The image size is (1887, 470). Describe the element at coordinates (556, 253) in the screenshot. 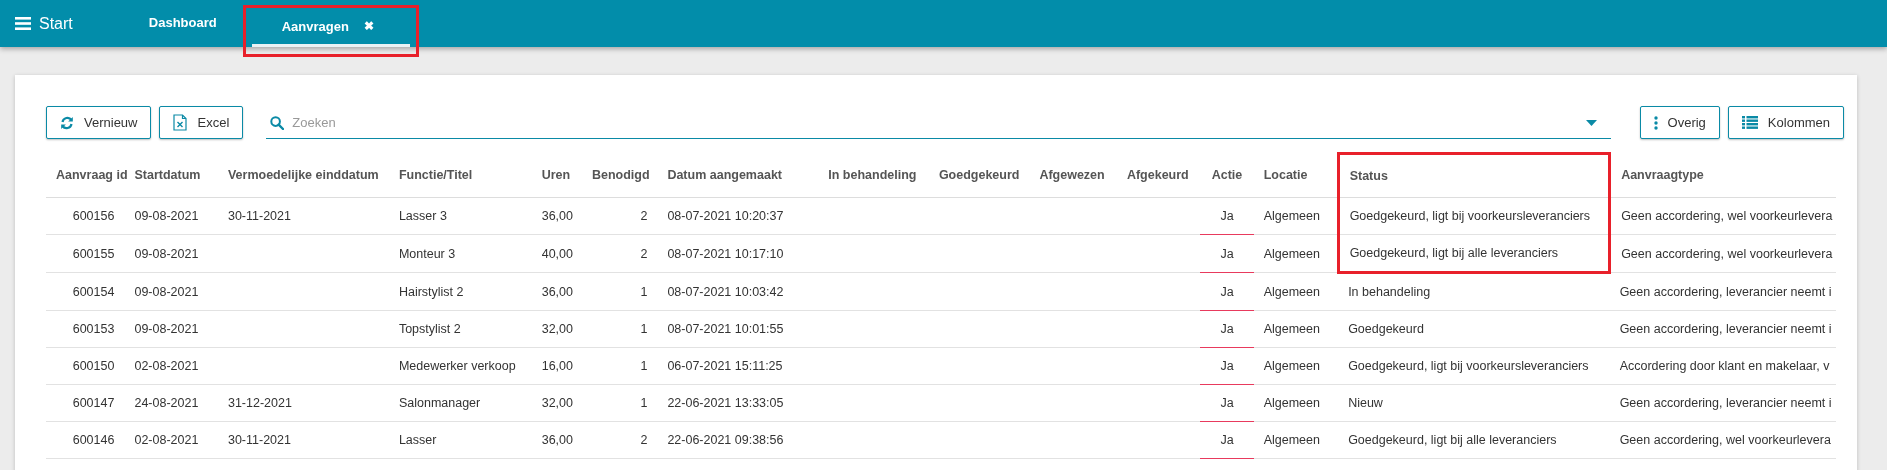

I see `table-cell: 40,00` at that location.